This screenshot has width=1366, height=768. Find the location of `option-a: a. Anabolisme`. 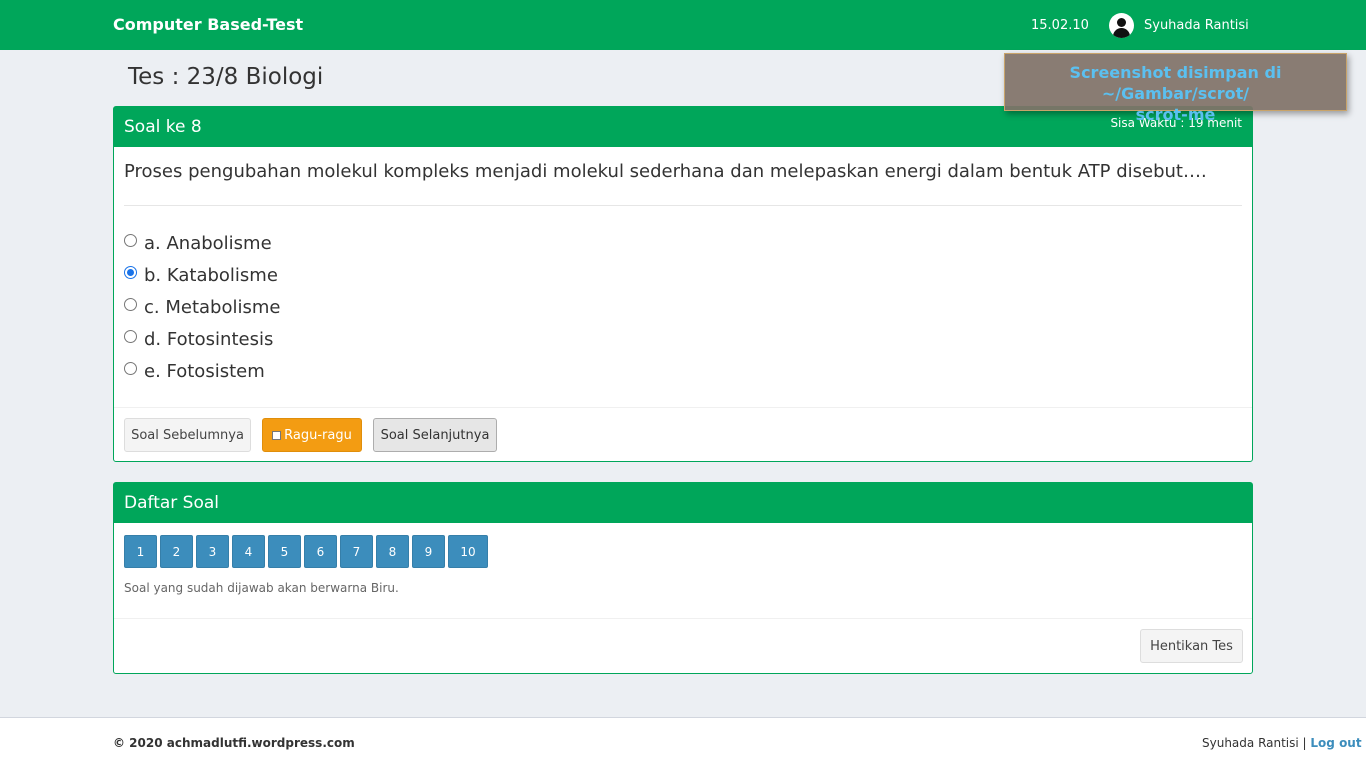

option-a: a. Anabolisme is located at coordinates (202, 243).